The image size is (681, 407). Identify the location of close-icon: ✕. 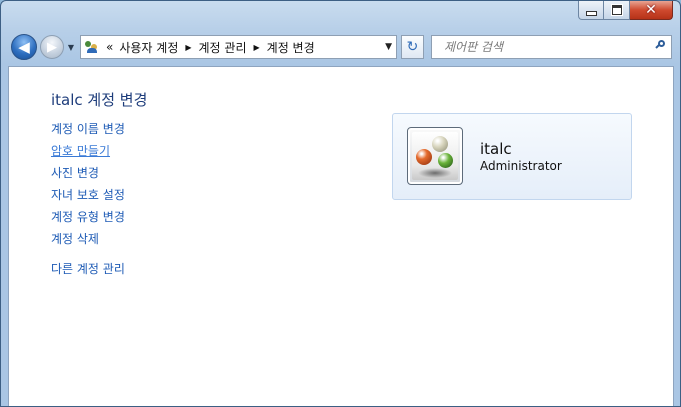
(651, 10).